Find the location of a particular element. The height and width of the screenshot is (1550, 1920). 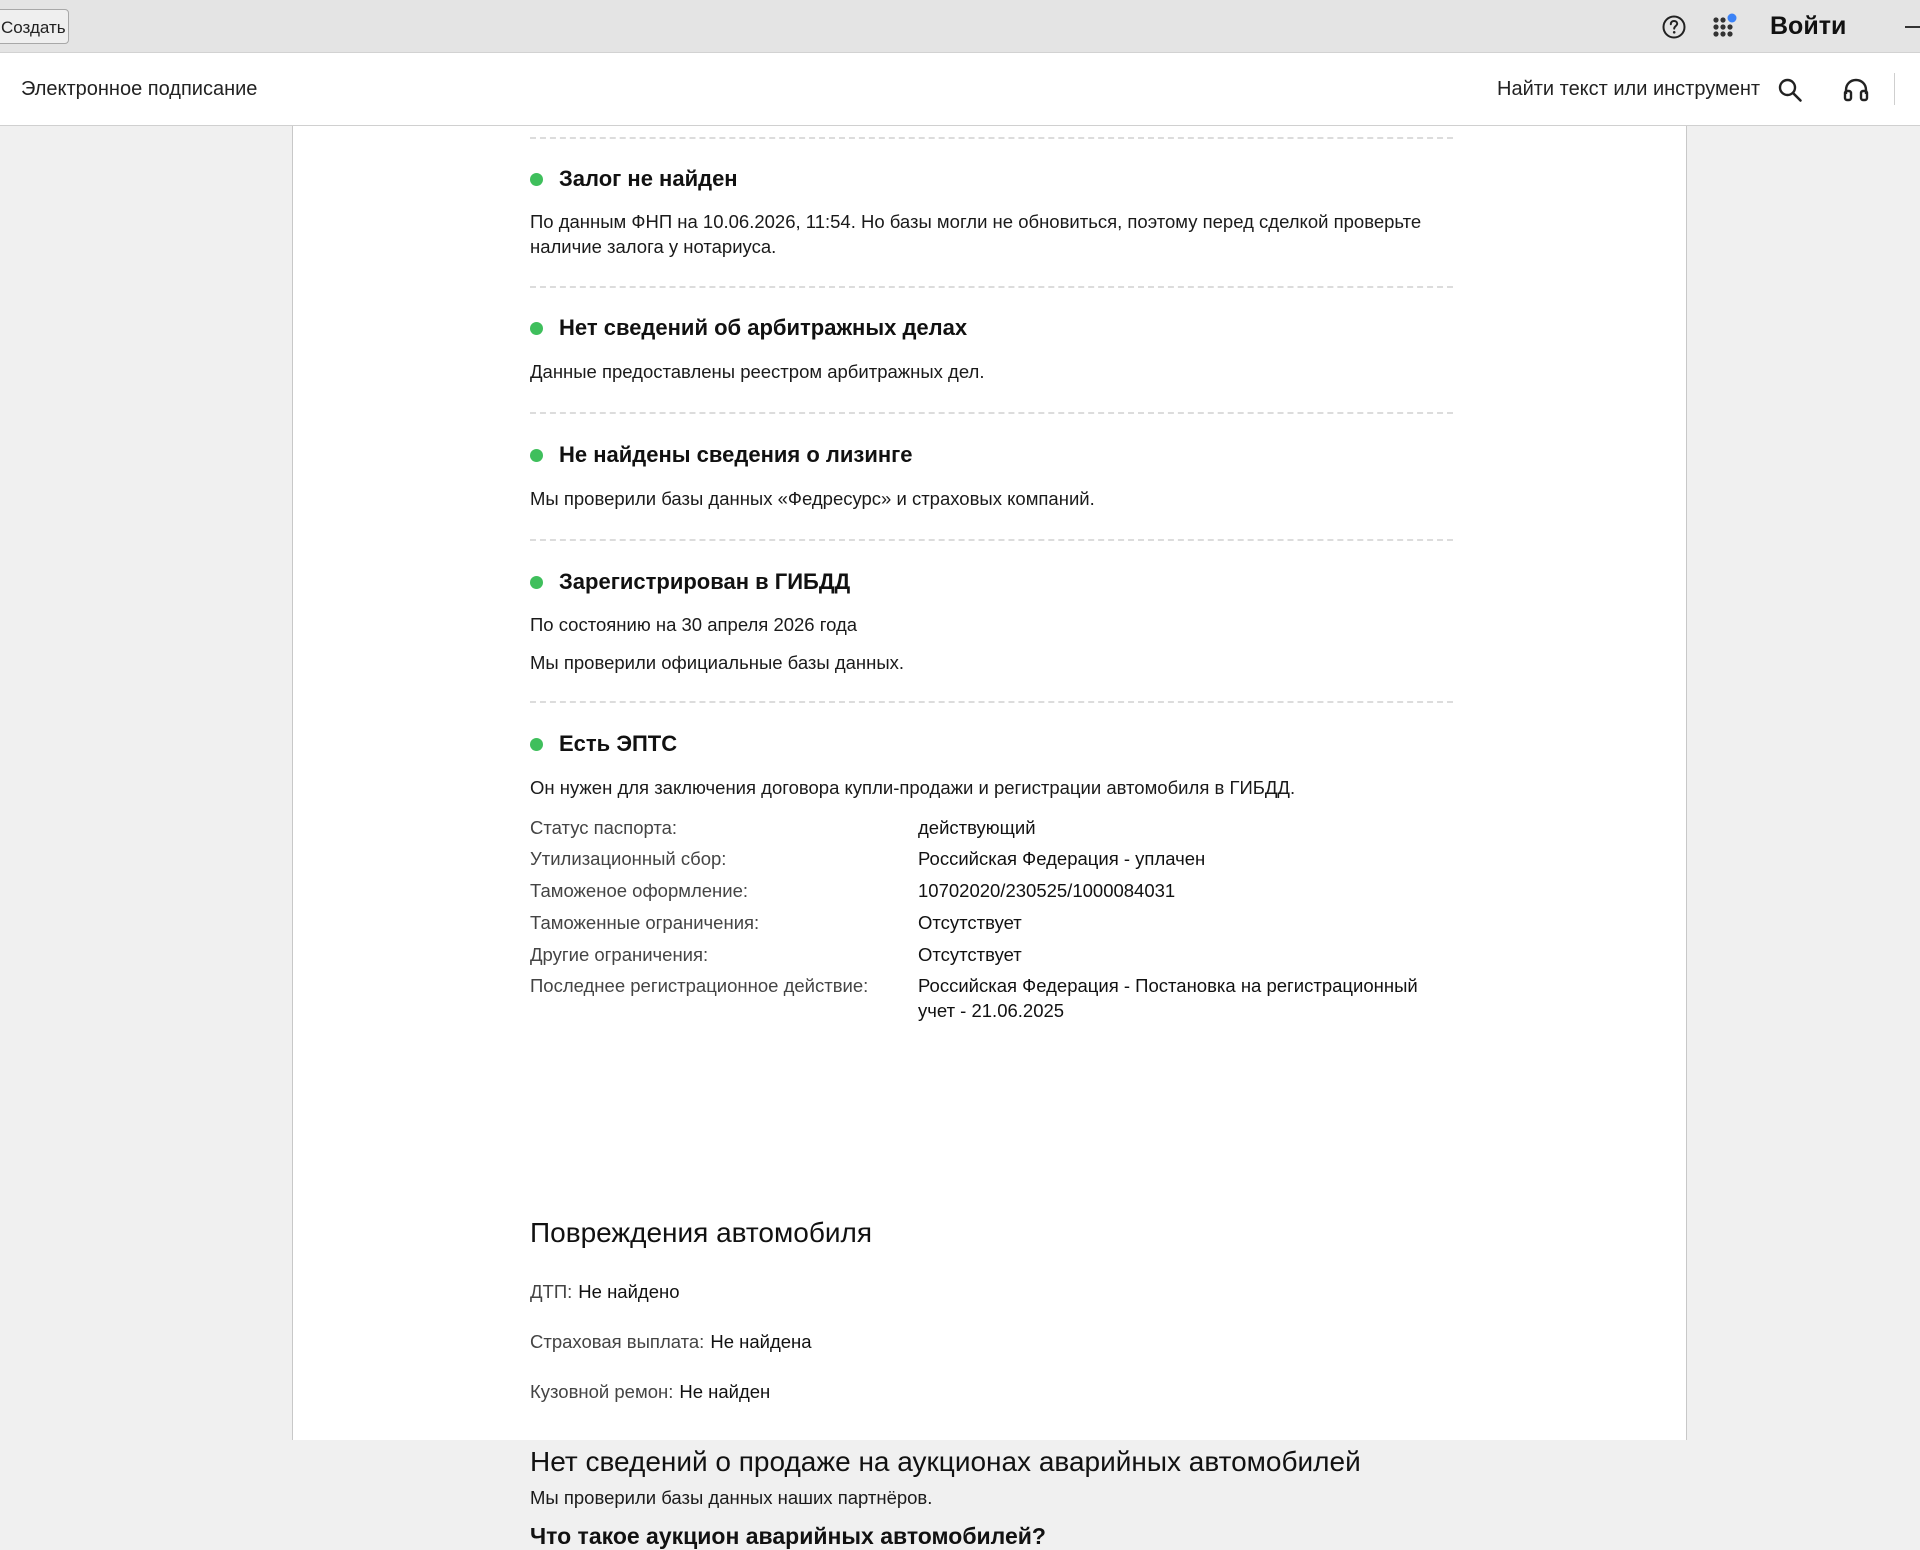

detail-label: Статус паспорта: is located at coordinates (604, 827).